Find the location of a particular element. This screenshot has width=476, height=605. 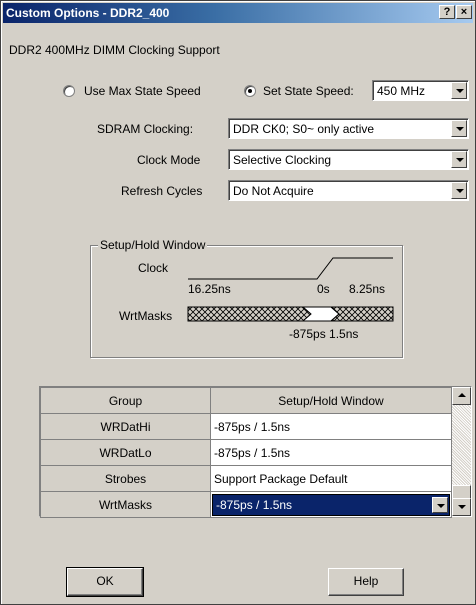

clock-mode-label: Clock Mode is located at coordinates (169, 160).